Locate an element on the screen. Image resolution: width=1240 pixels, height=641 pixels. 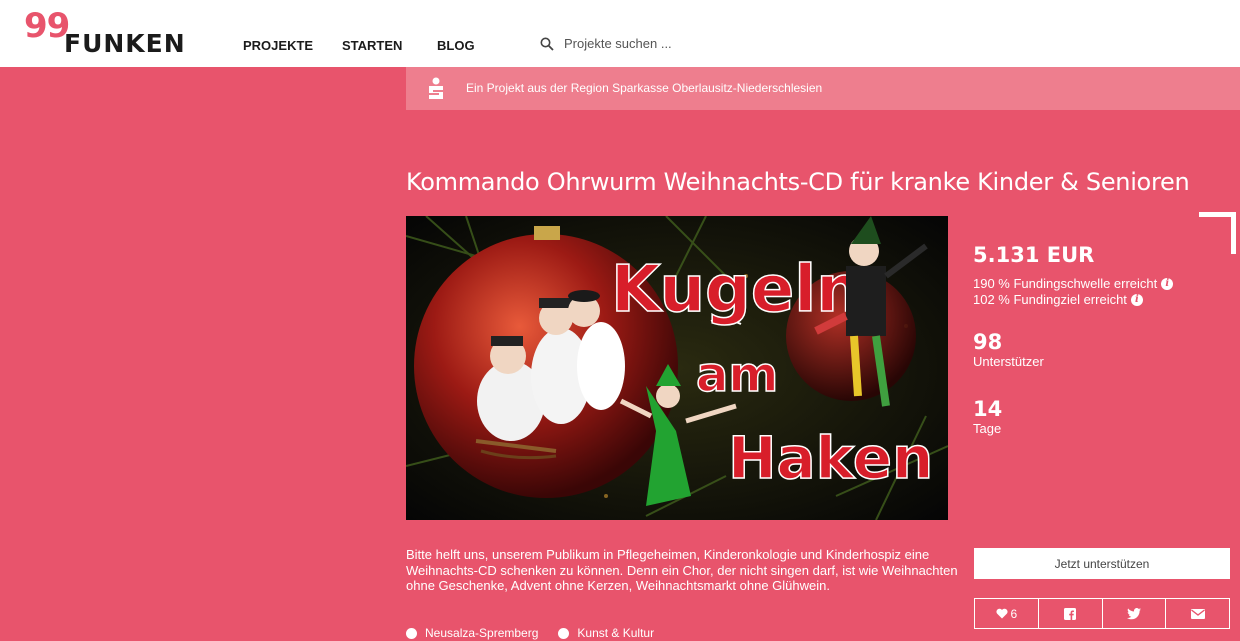
funding-goal: 102 % Fundingziel erreicht i is located at coordinates (1058, 300).